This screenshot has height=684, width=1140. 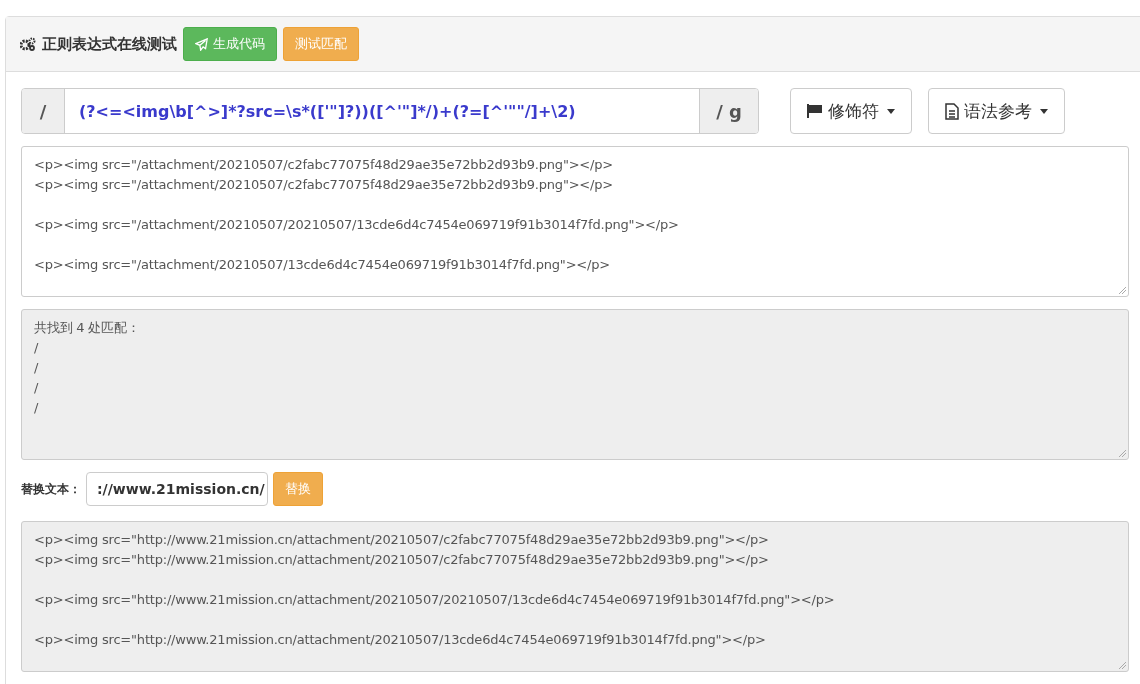 I want to click on paper-plane-icon, so click(x=201, y=44).